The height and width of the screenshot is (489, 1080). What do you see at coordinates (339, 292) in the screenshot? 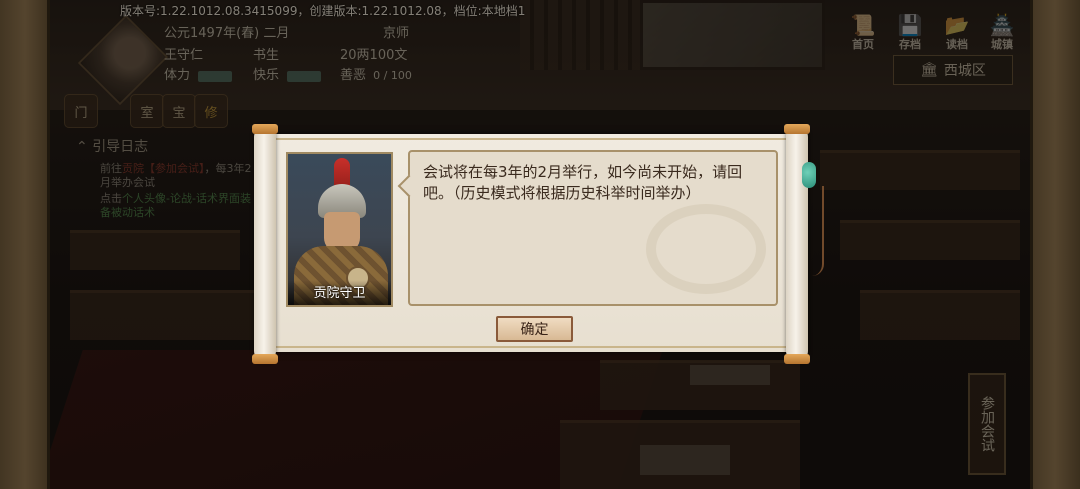
I see `speaker-name: 贡院守卫` at bounding box center [339, 292].